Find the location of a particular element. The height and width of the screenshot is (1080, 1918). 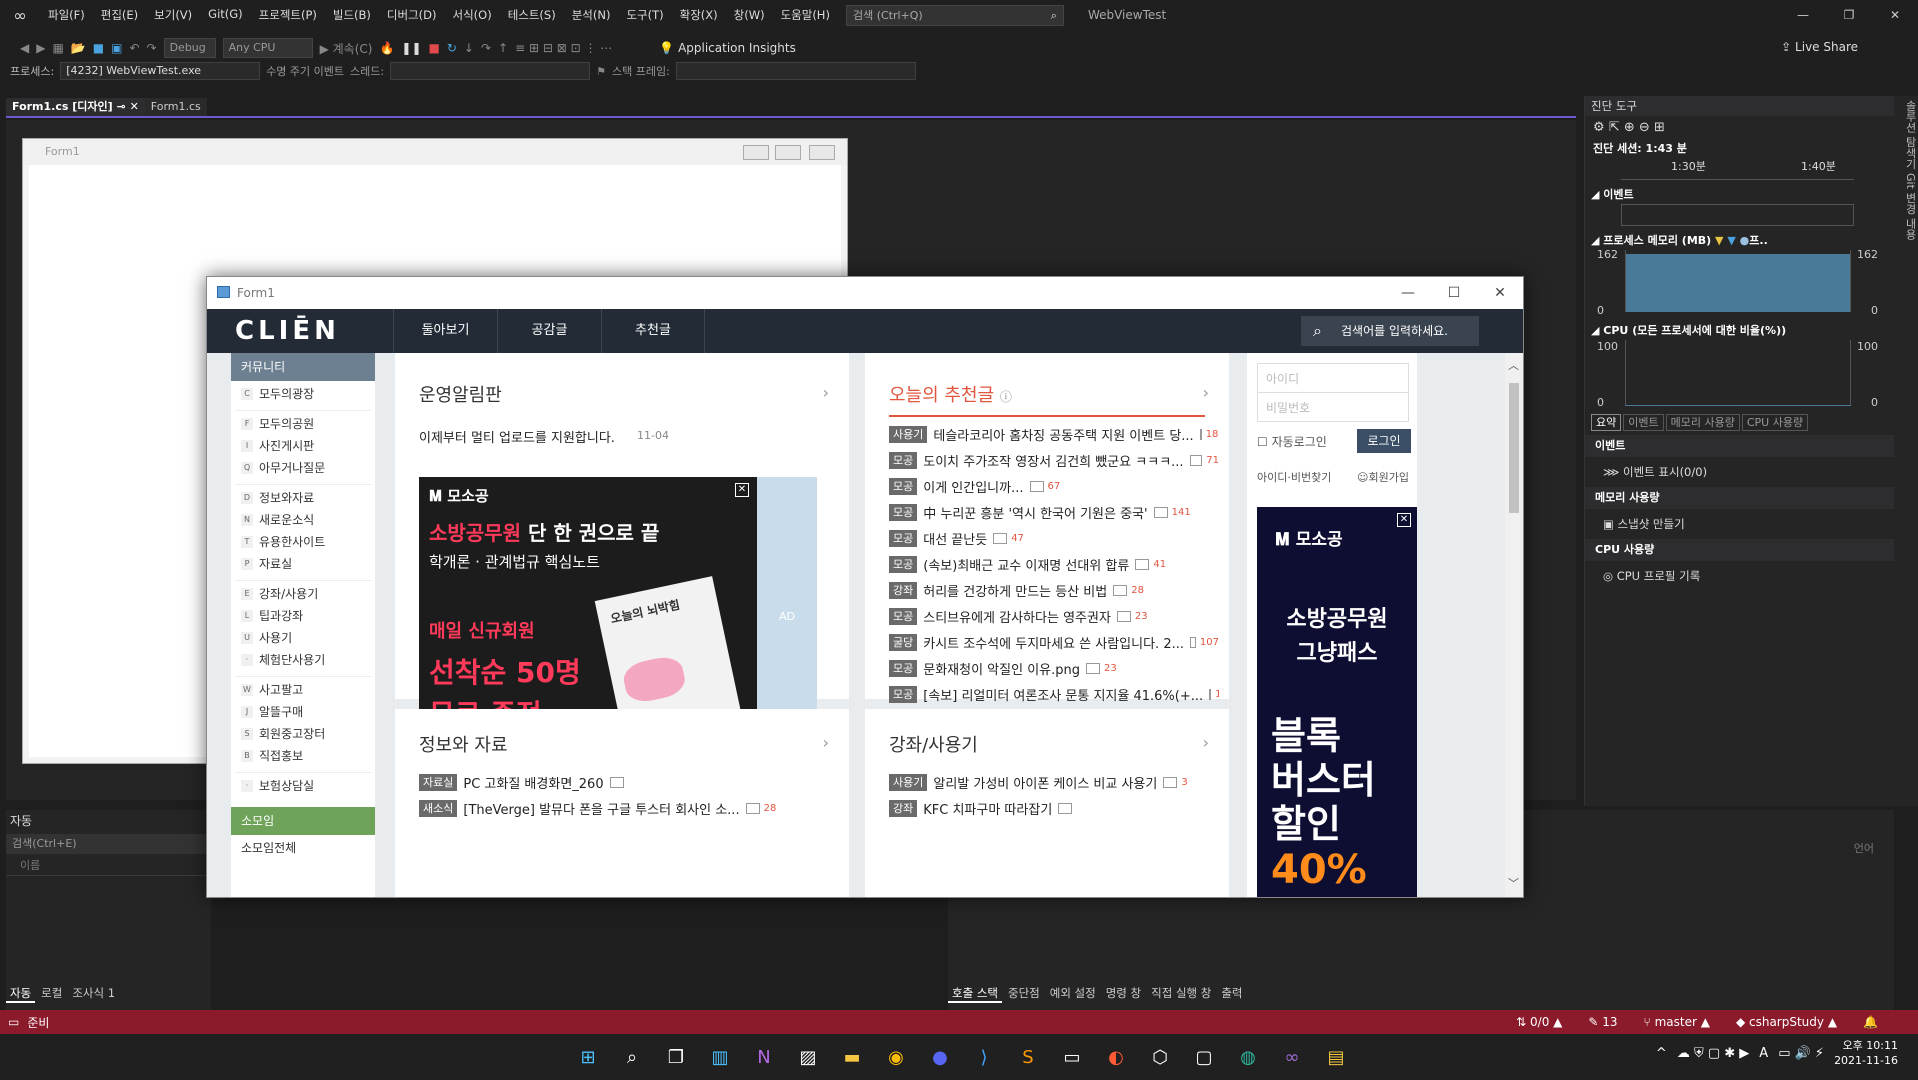

unity-icon: ⬡ is located at coordinates (1160, 1057).